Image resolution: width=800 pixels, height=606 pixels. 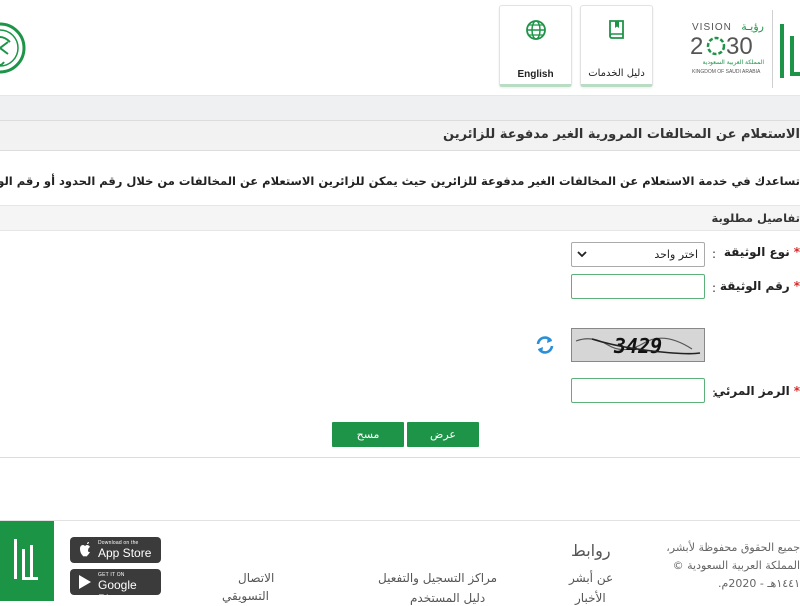 I want to click on services-guide-tile: دليل الخدمات, so click(x=616, y=46).